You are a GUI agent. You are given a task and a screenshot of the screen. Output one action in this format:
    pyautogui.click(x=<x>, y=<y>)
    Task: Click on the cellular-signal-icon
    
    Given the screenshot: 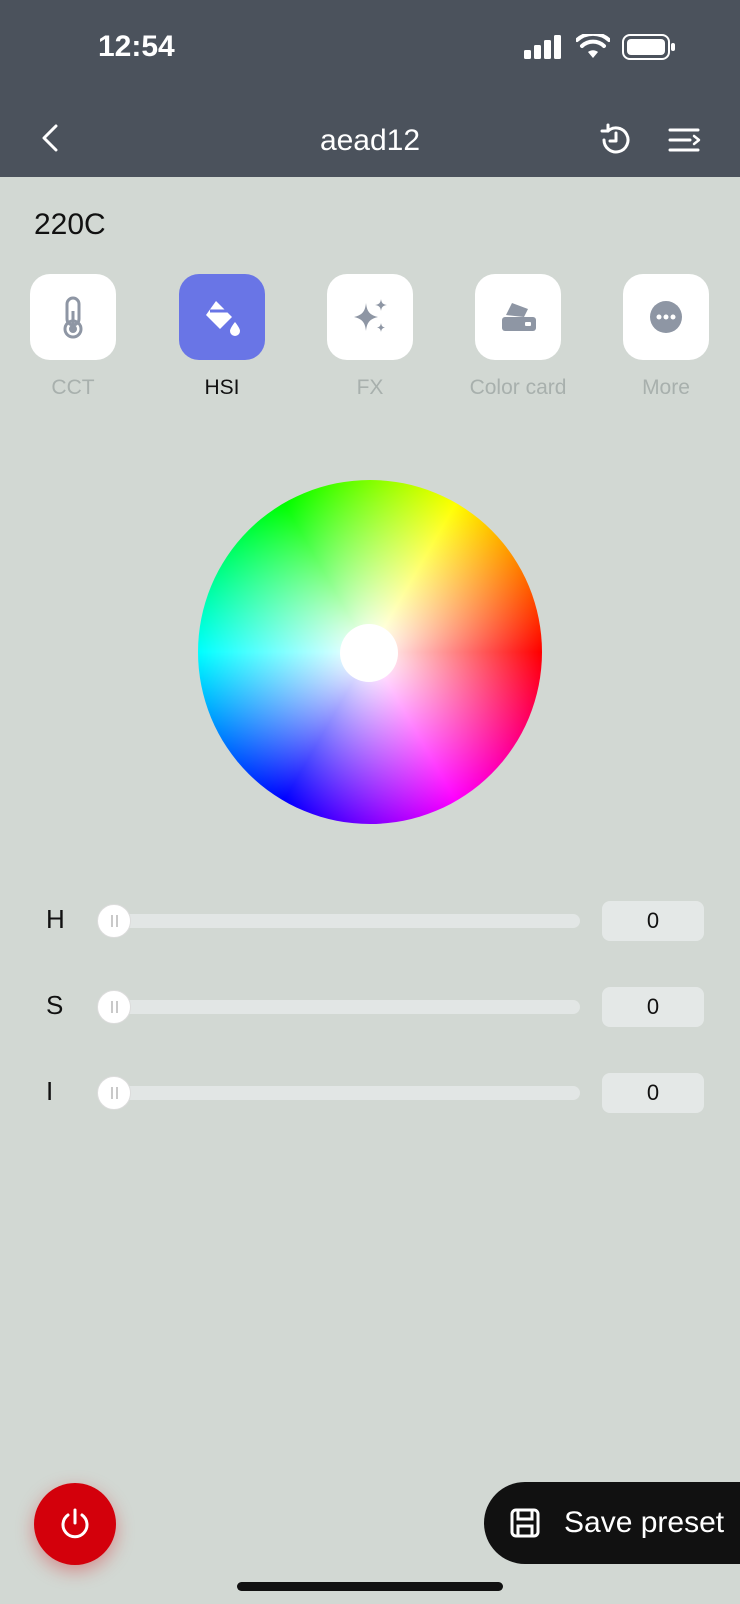 What is the action you would take?
    pyautogui.click(x=542, y=47)
    